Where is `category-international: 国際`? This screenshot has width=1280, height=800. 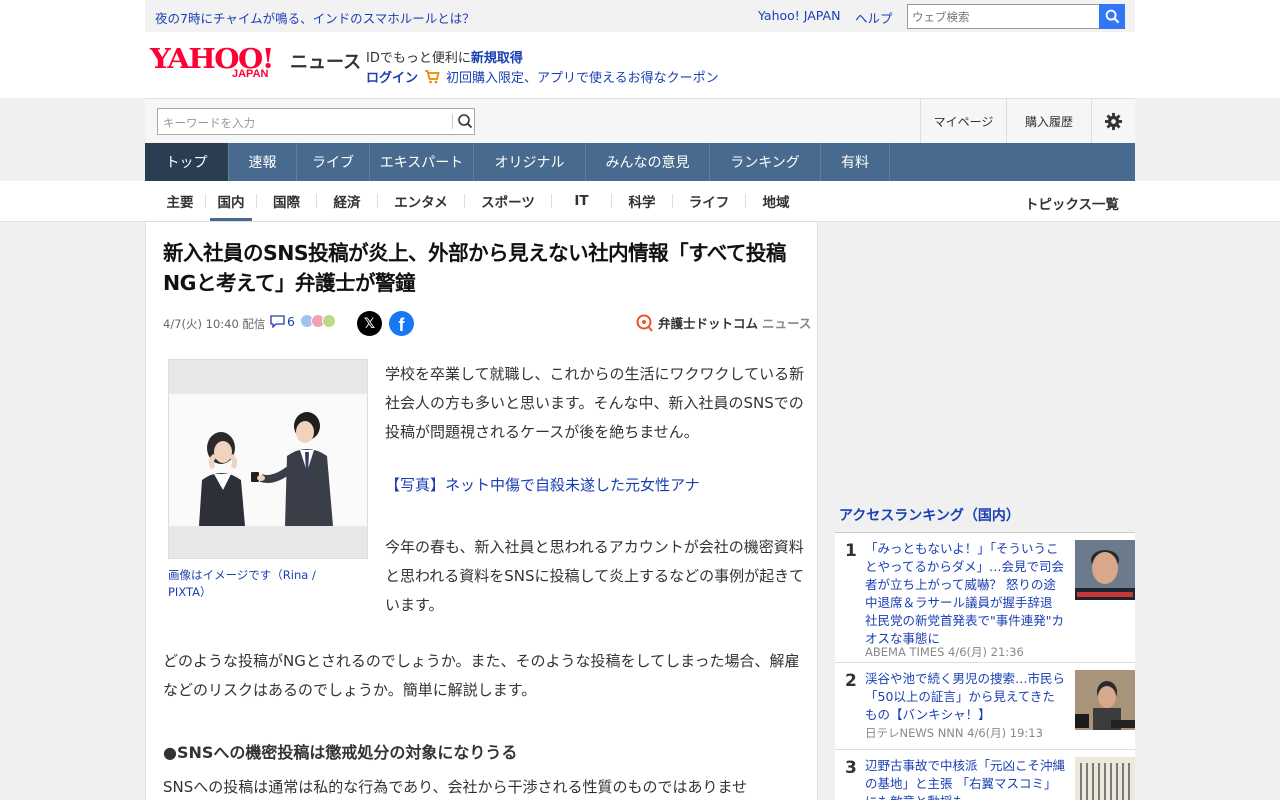
category-international: 国際 is located at coordinates (286, 201).